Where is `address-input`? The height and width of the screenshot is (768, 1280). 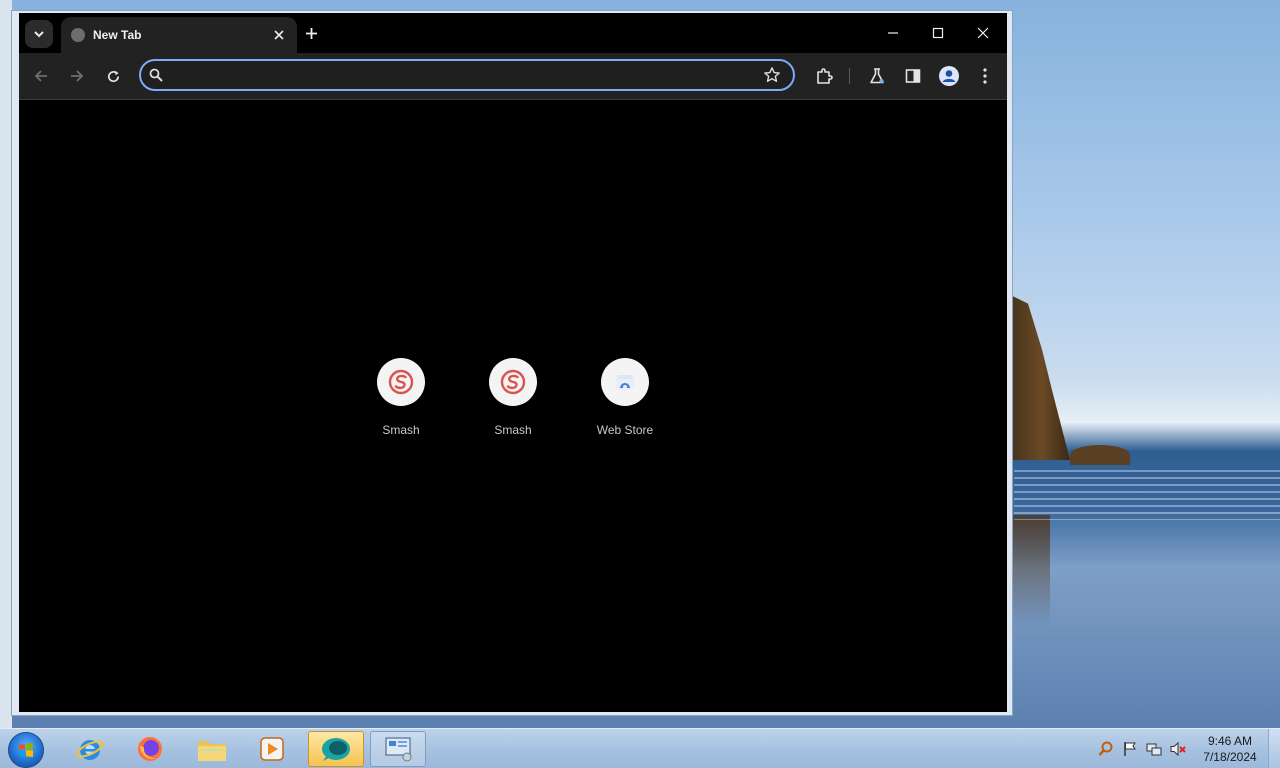
address-input is located at coordinates (465, 76).